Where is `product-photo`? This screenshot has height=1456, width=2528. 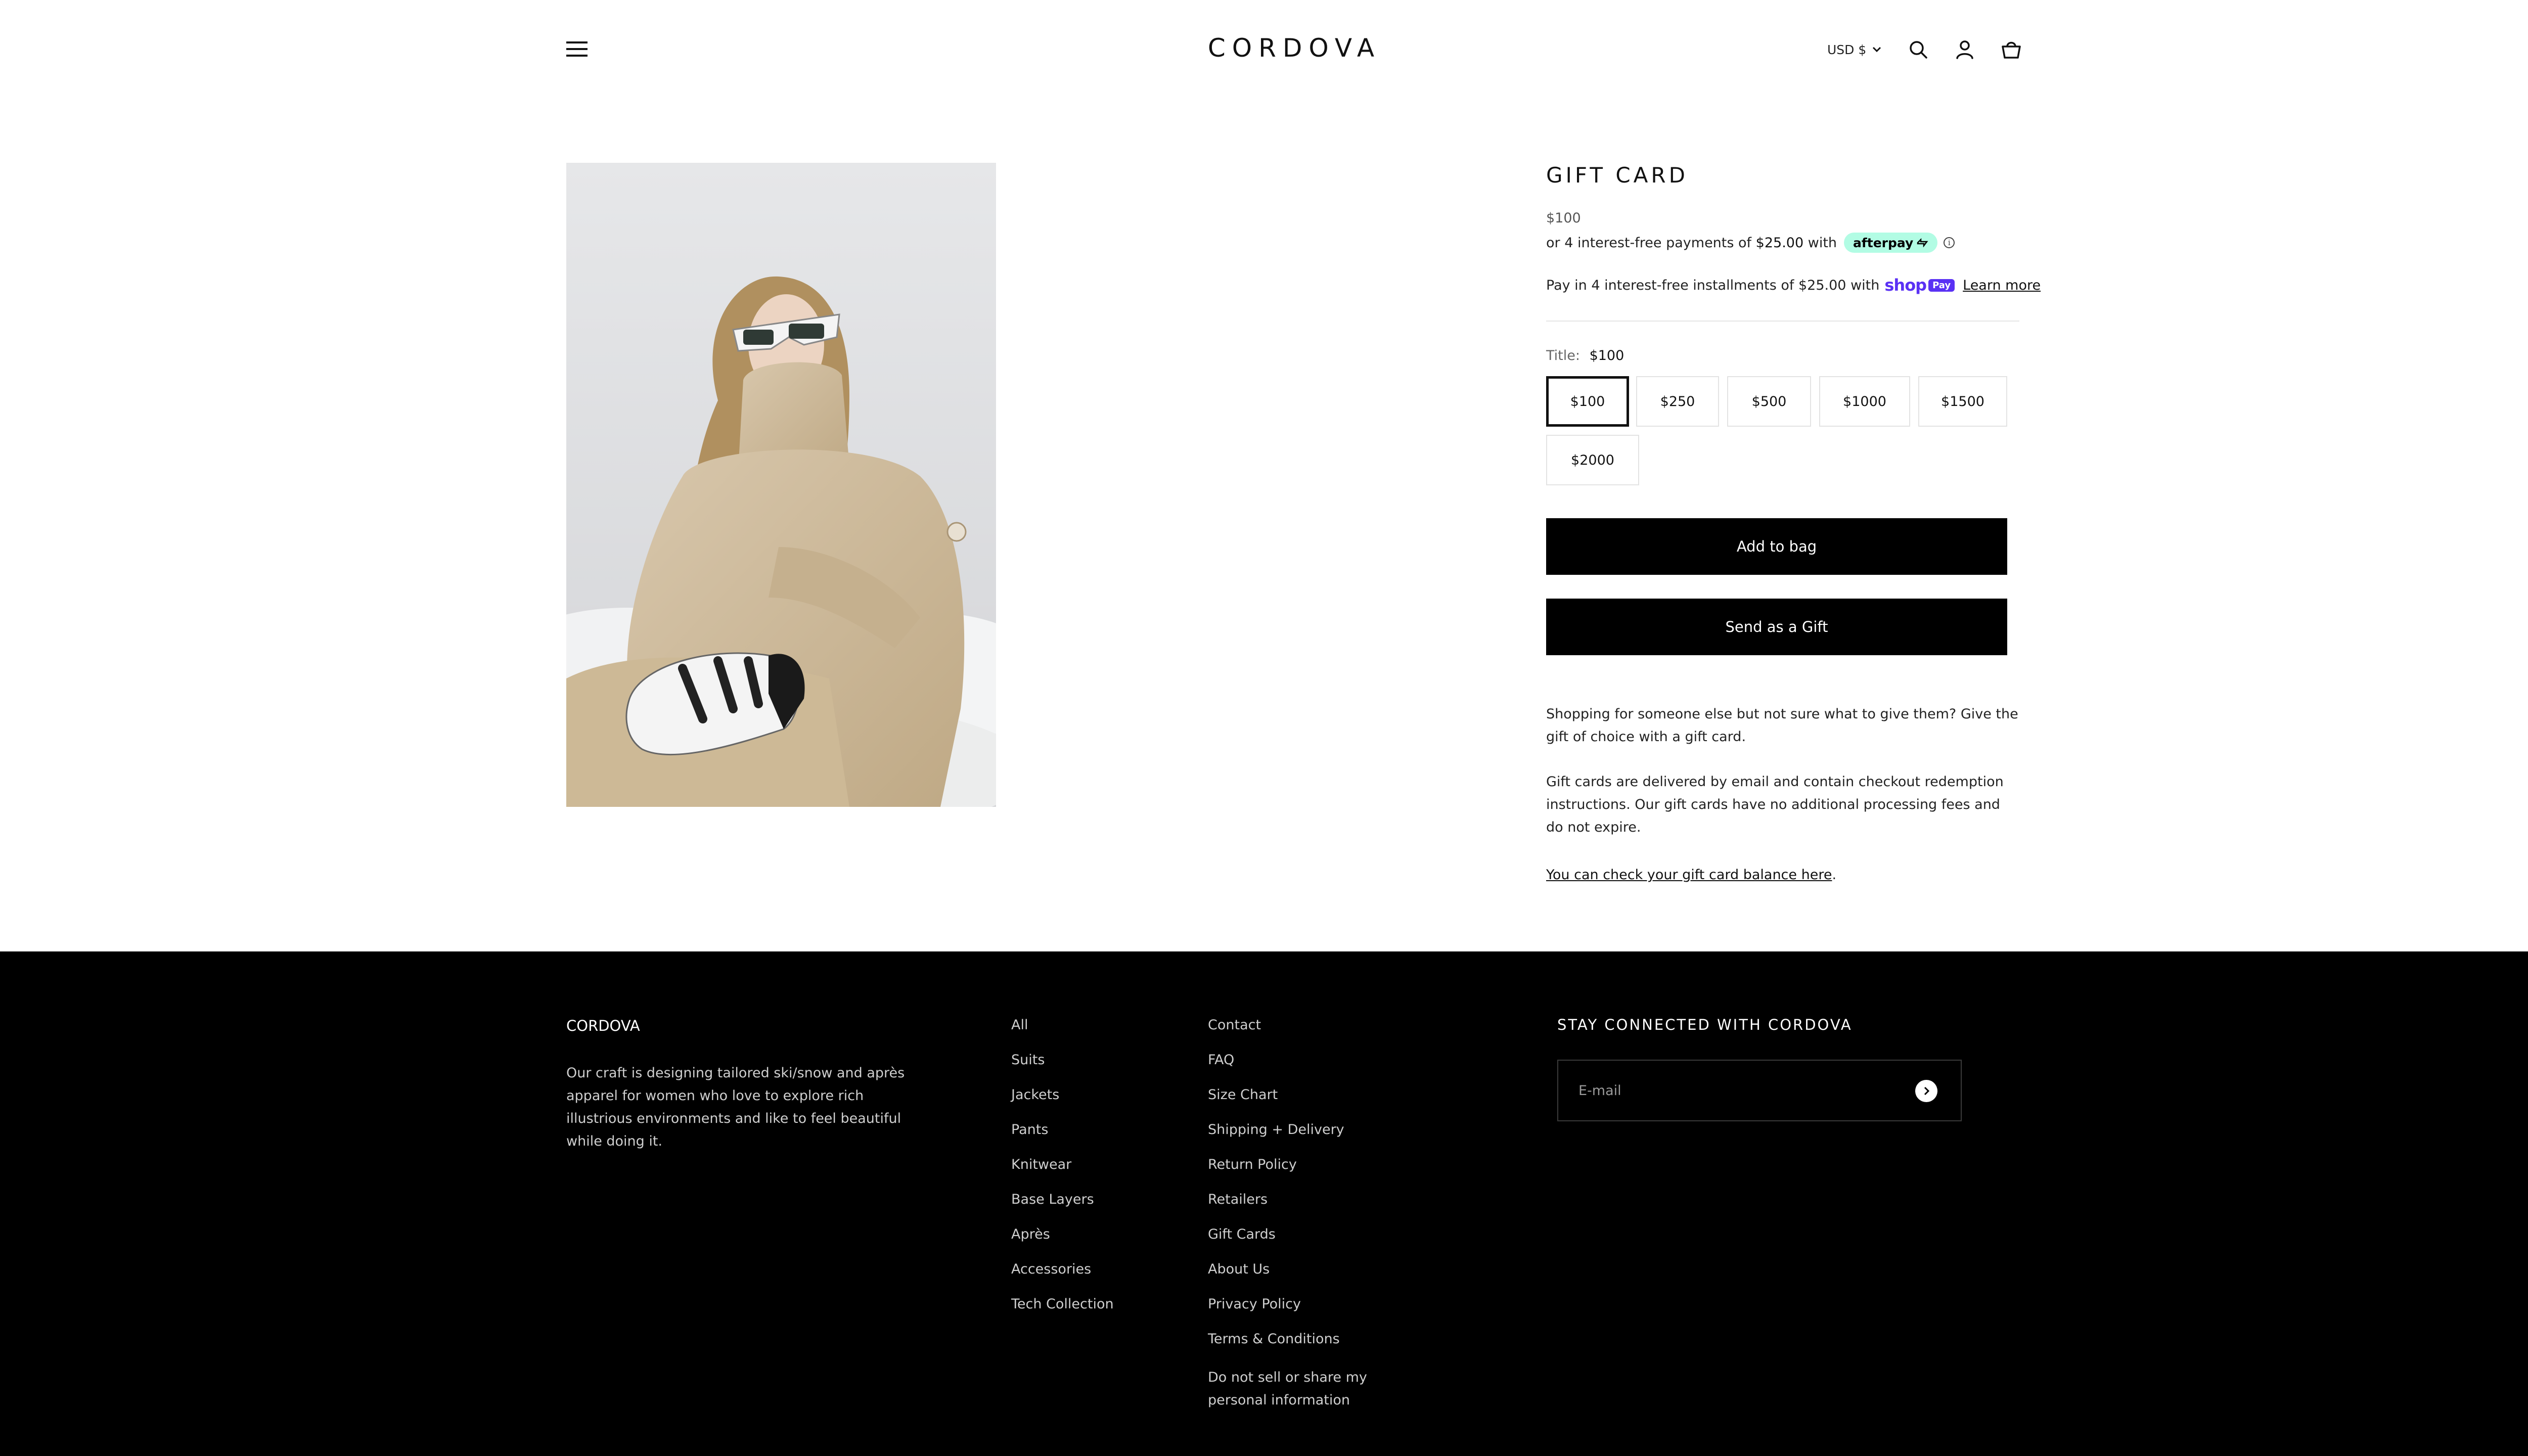 product-photo is located at coordinates (781, 485).